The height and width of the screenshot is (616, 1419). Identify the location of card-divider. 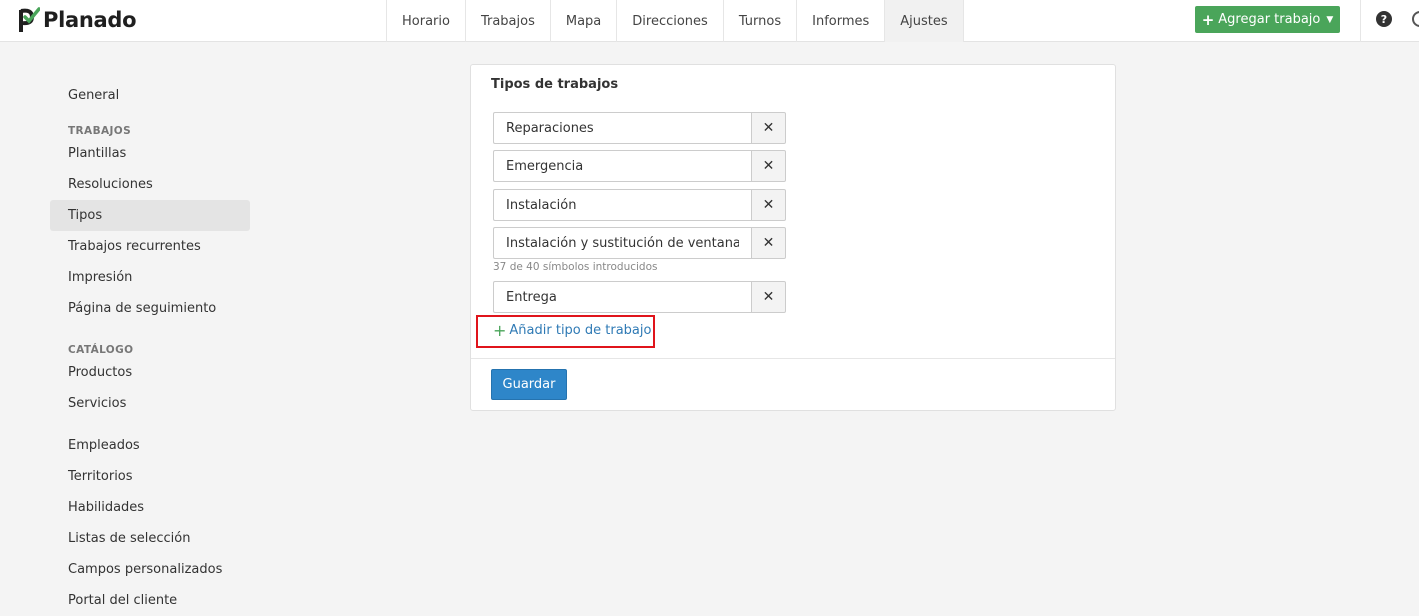
(793, 358).